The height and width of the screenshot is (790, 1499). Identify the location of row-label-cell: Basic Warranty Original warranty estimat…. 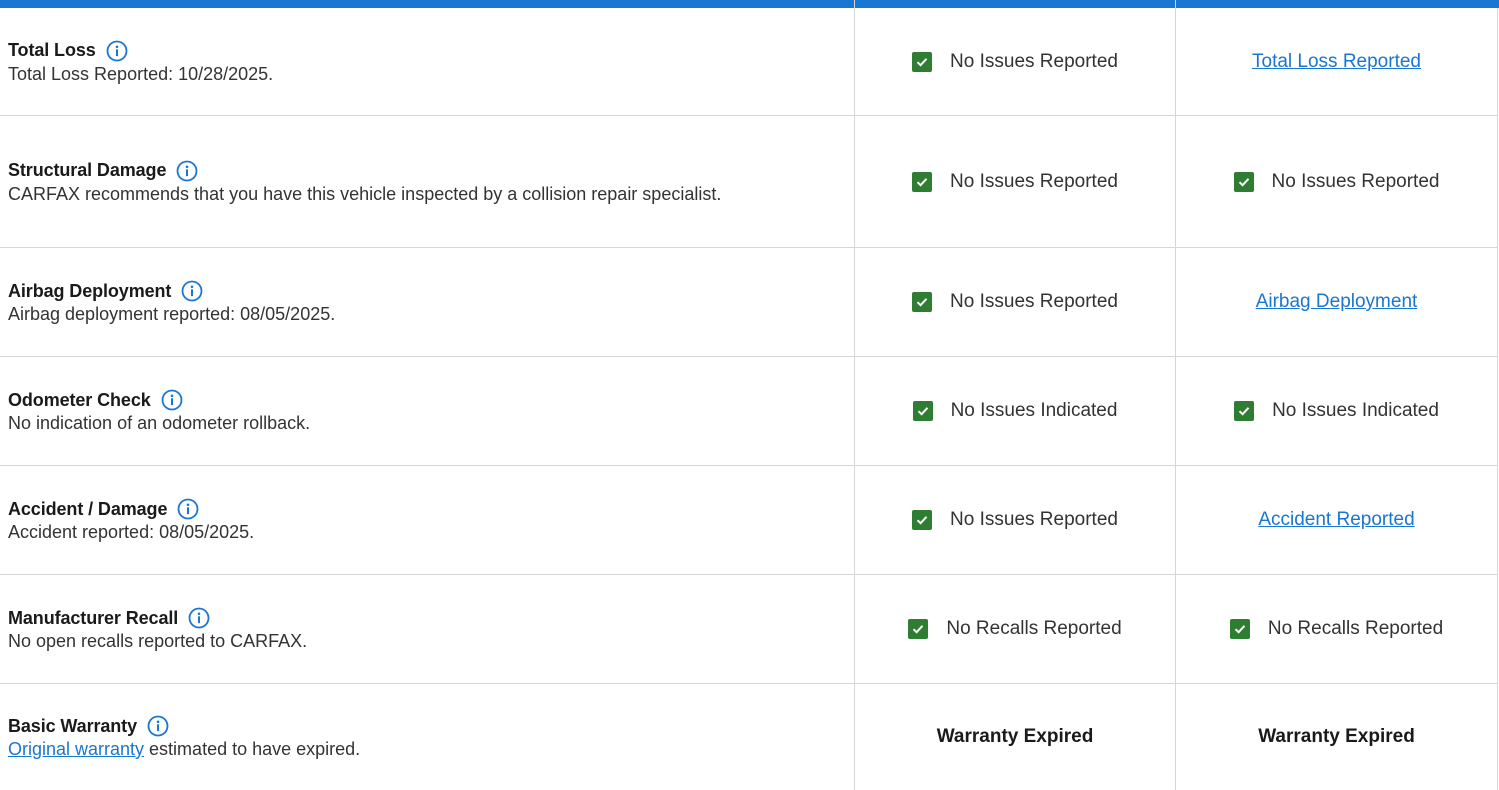
(427, 737).